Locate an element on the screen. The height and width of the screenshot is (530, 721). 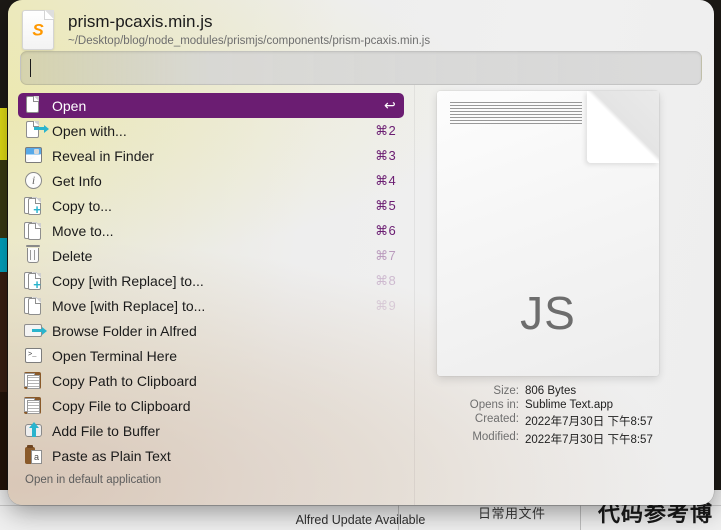
search-bar is located at coordinates (361, 66).